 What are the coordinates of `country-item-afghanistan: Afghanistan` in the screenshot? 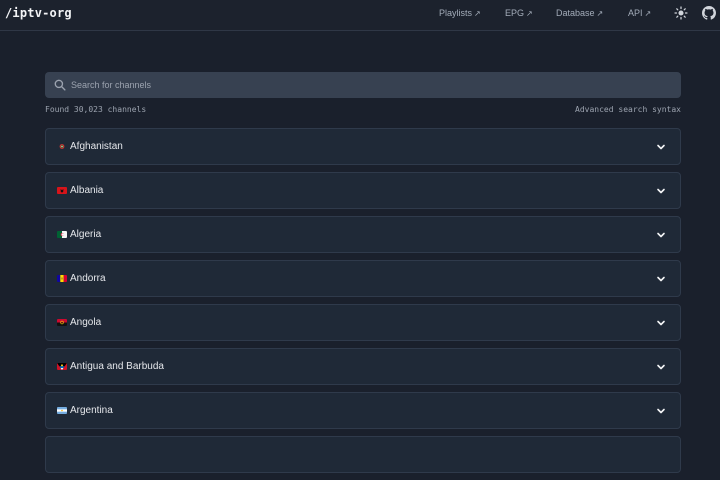 It's located at (363, 146).